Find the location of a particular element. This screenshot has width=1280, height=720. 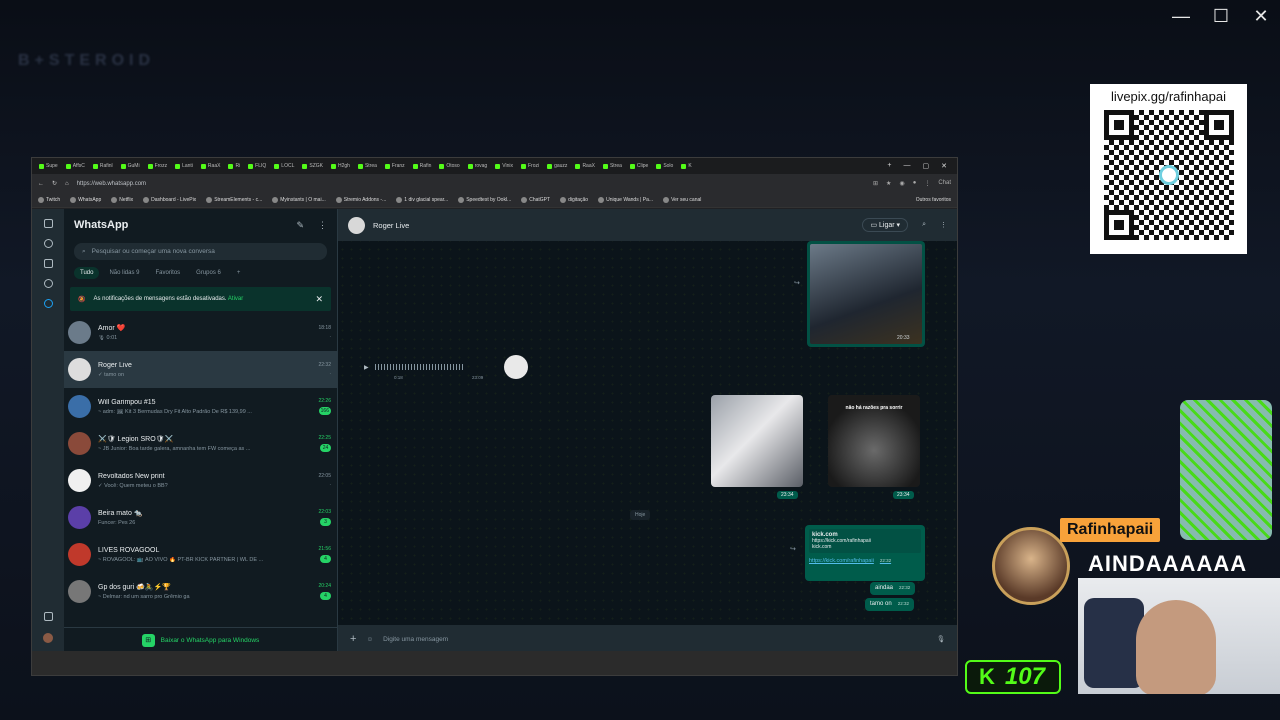

browser-tab: Franz is located at coordinates (395, 166).